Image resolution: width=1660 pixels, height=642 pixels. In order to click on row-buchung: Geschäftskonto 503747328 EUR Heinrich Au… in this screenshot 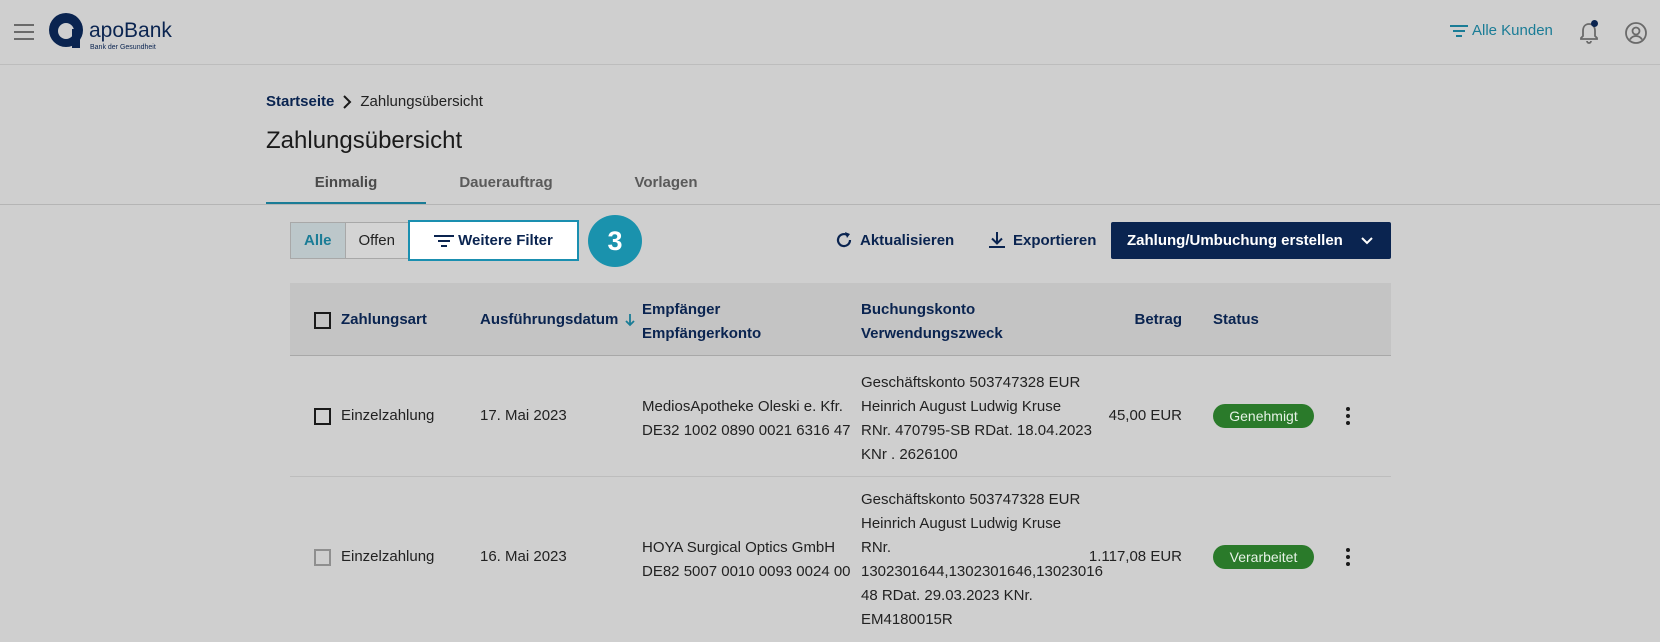, I will do `click(976, 419)`.